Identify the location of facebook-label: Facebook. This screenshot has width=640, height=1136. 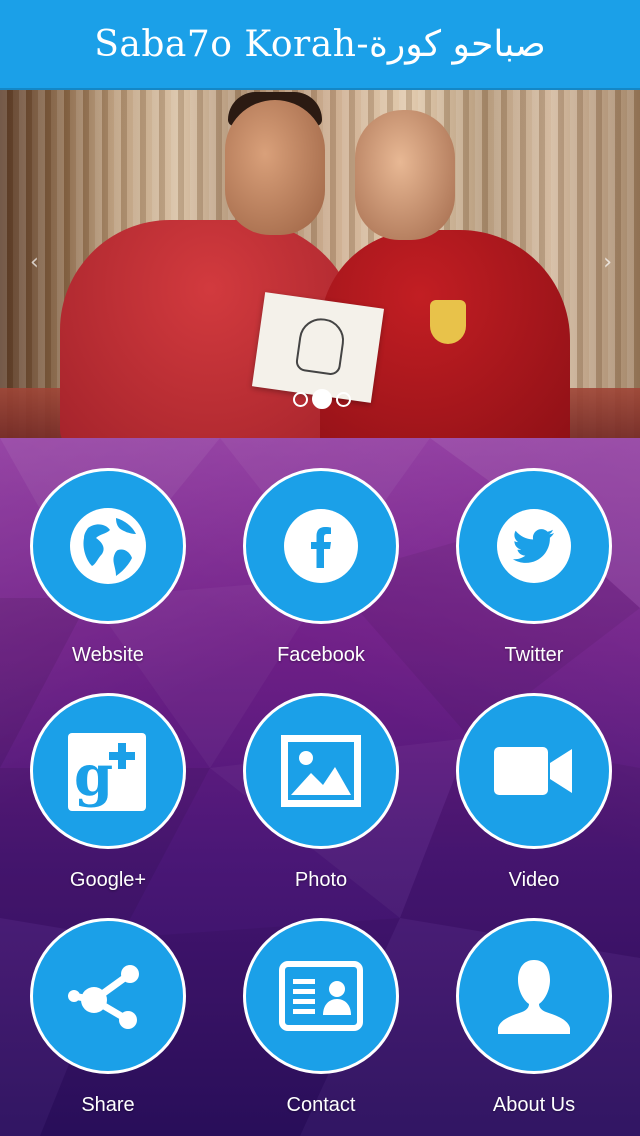
(321, 655).